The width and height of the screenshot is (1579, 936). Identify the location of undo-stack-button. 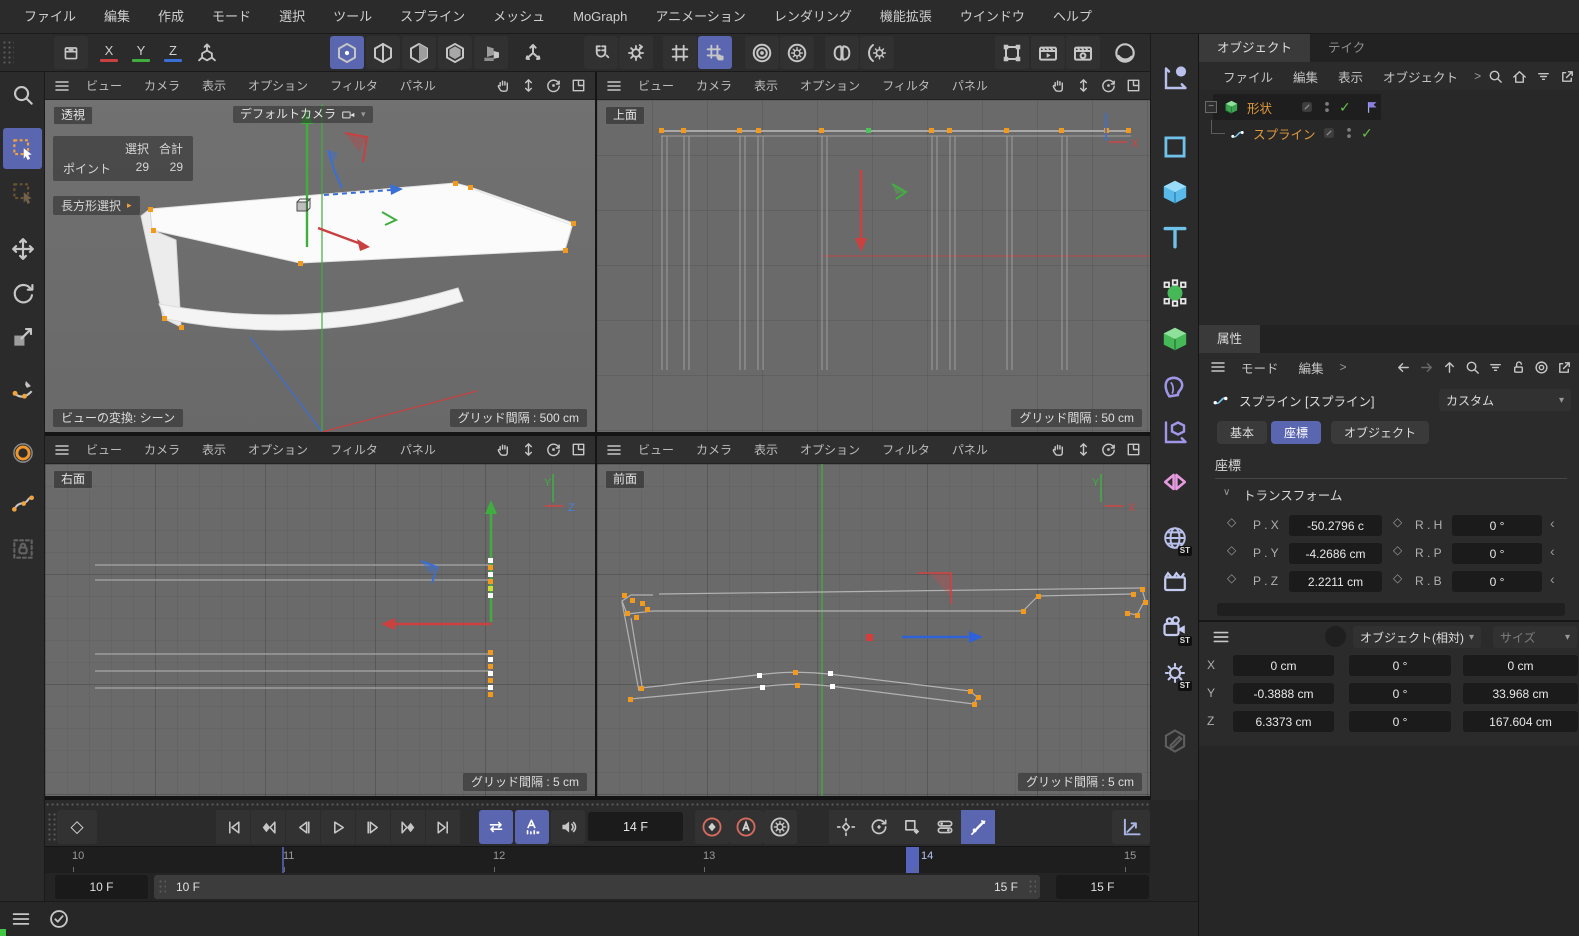
(71, 52).